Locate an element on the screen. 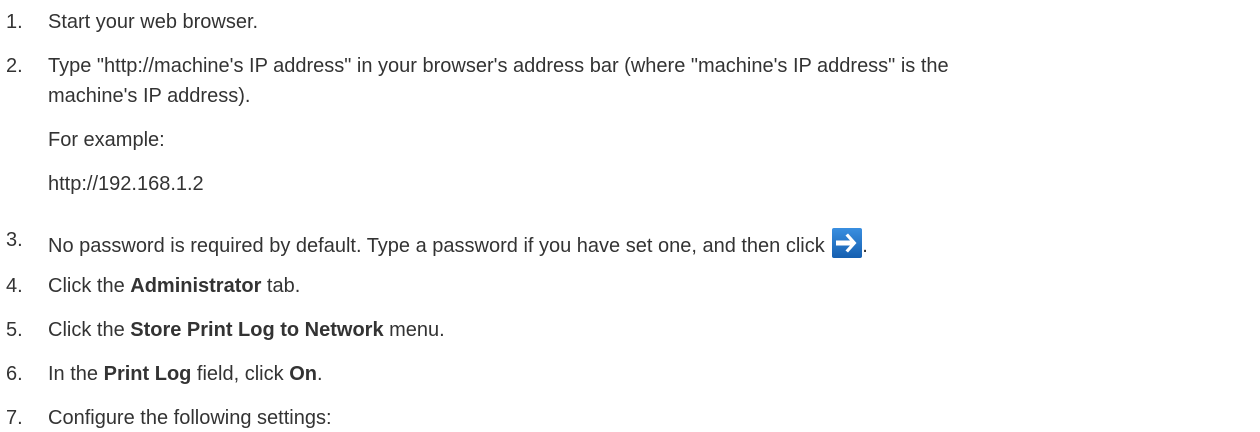 Image resolution: width=1260 pixels, height=432 pixels. step-text: Start your web browser. is located at coordinates (153, 22).